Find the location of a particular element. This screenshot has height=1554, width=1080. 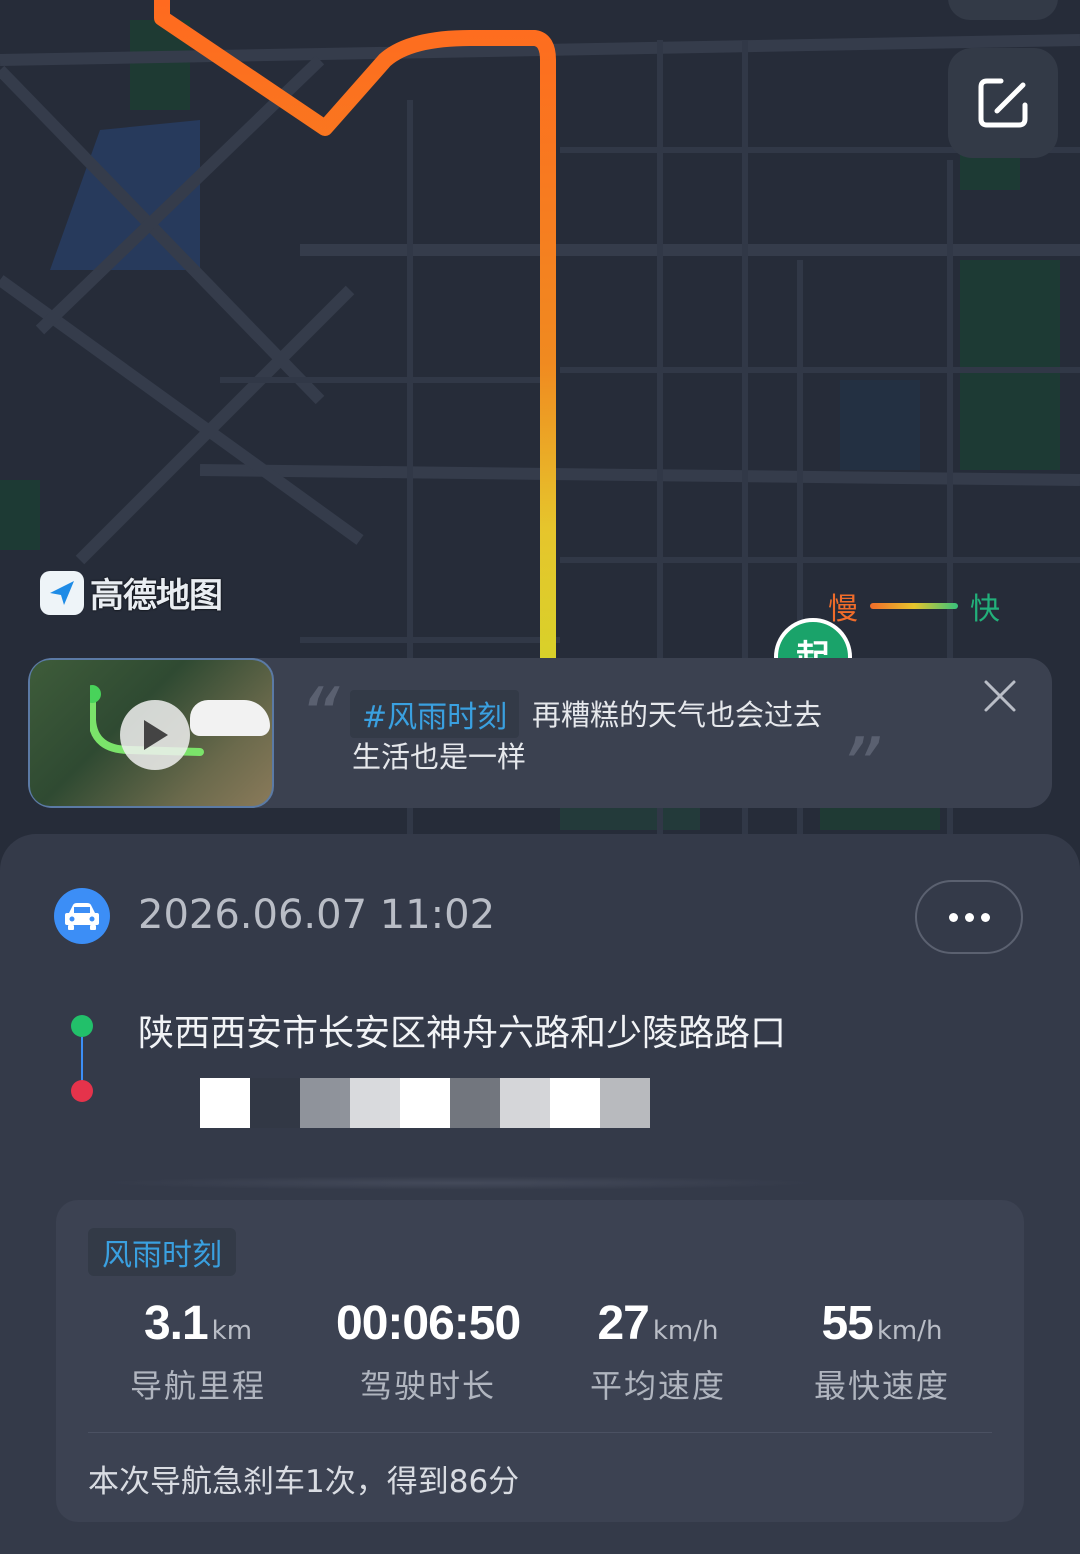

stats-divider is located at coordinates (540, 1432).